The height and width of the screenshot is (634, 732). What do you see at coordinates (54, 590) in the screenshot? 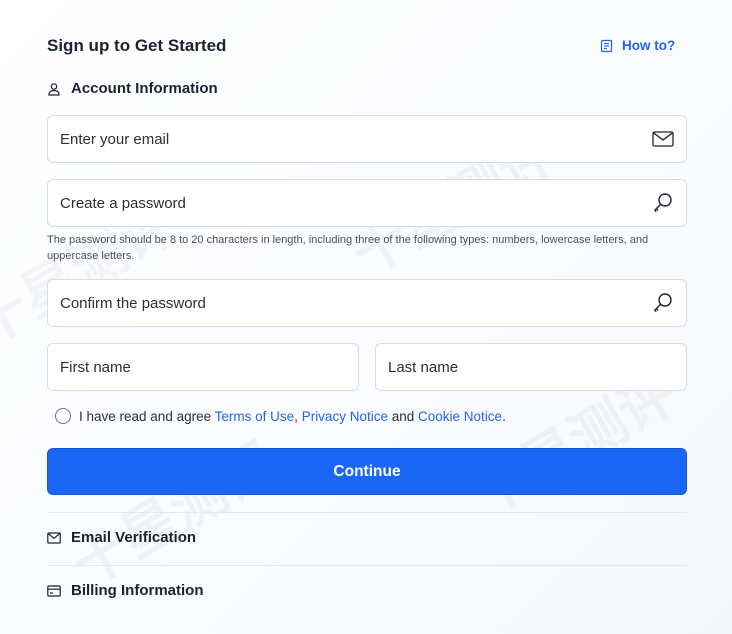
I see `card-icon` at bounding box center [54, 590].